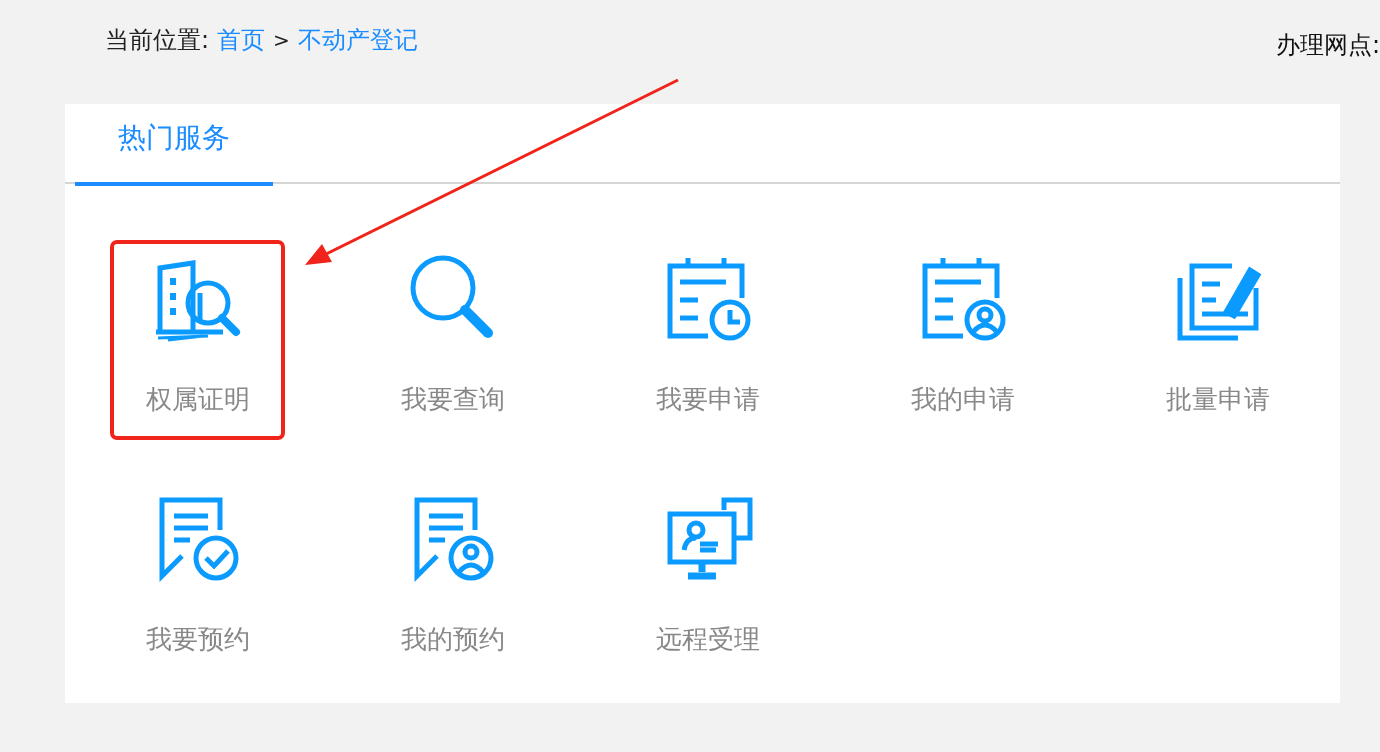  Describe the element at coordinates (707, 399) in the screenshot. I see `service-label: 我要申请` at that location.